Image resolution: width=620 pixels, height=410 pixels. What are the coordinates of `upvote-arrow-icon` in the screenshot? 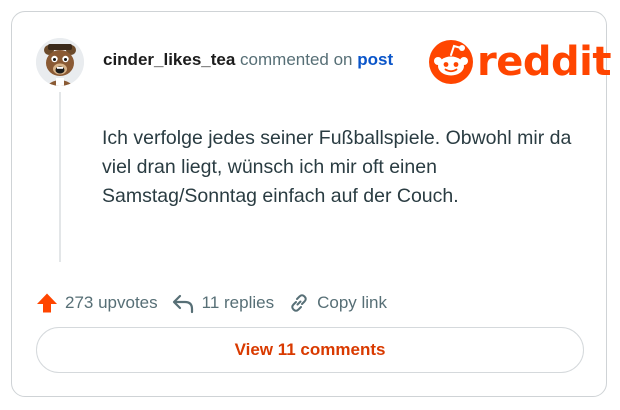 It's located at (47, 303).